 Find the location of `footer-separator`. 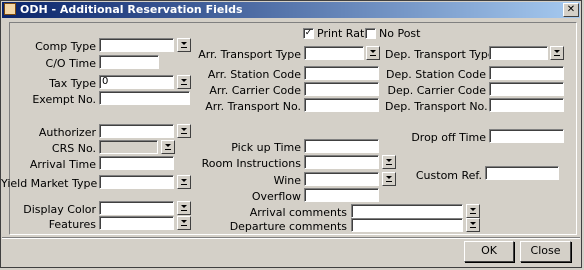

footer-separator is located at coordinates (291, 238).